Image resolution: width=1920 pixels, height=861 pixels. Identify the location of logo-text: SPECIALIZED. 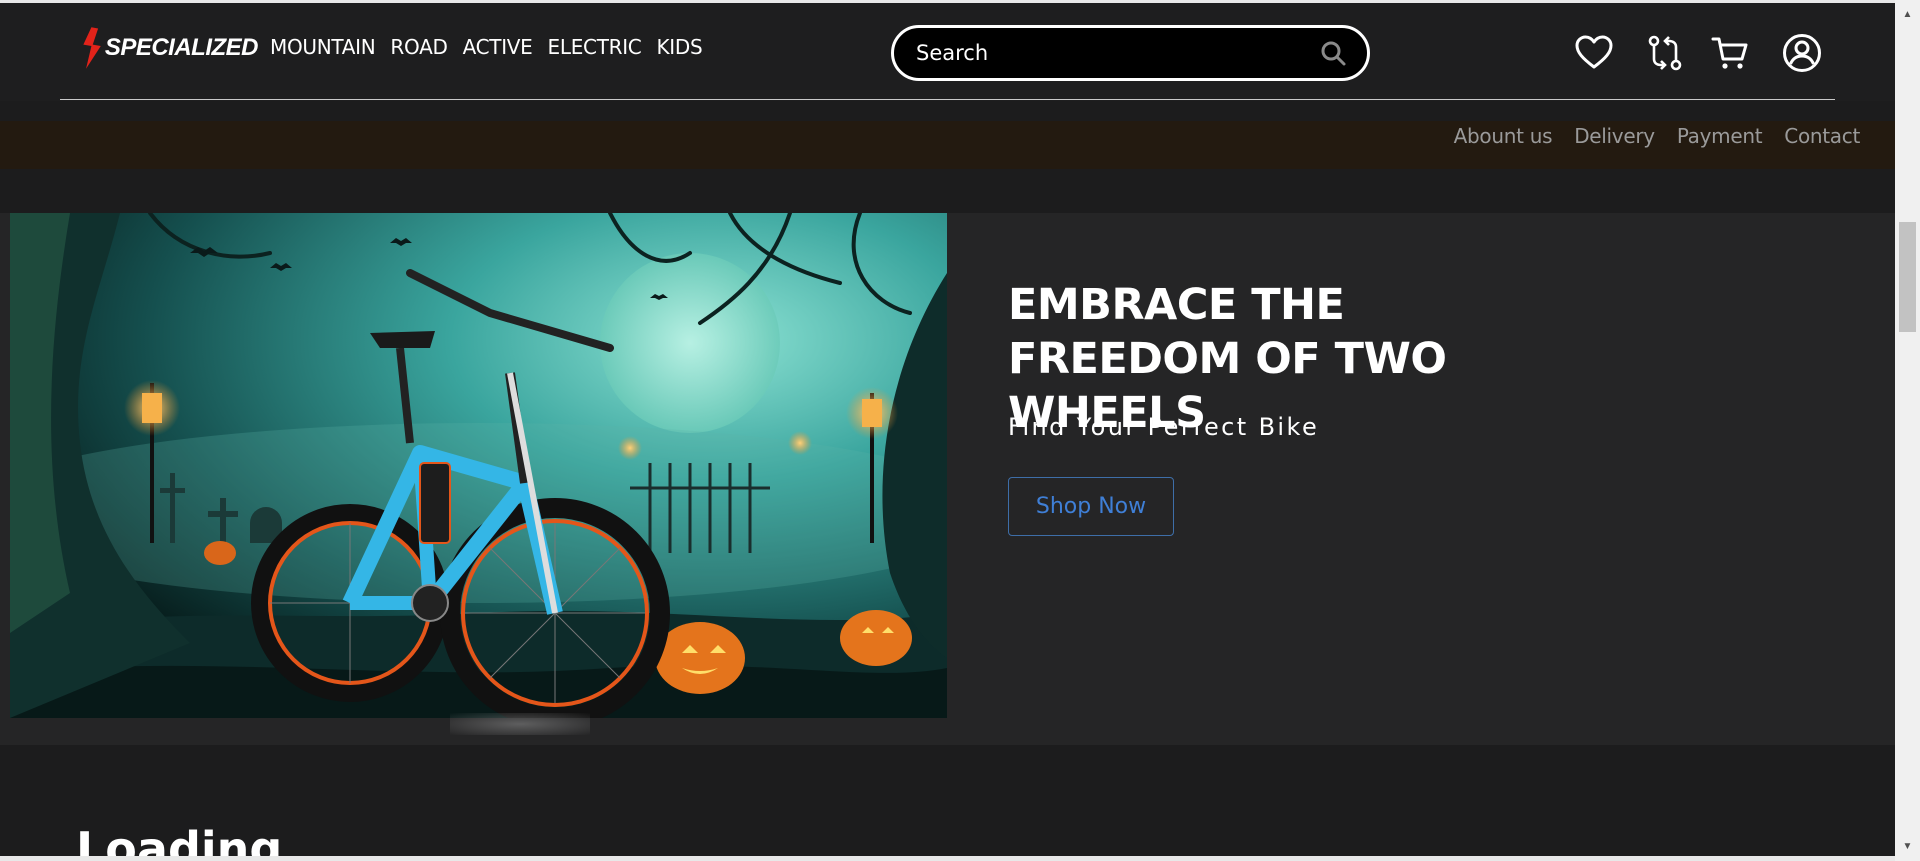
(181, 47).